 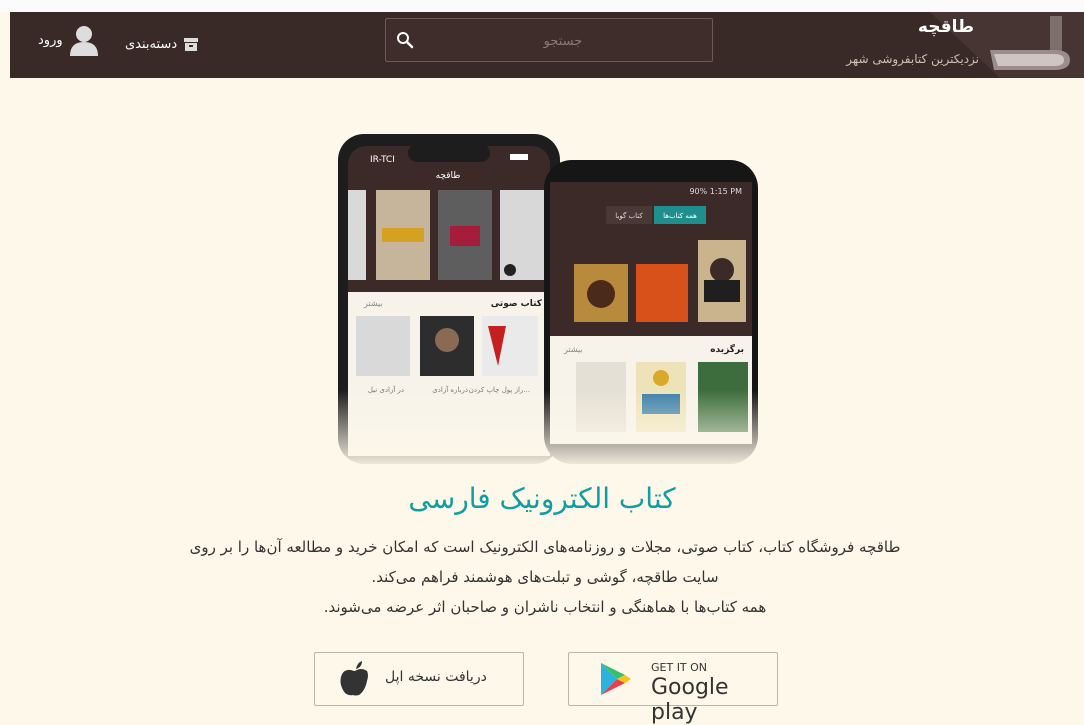 What do you see at coordinates (563, 41) in the screenshot?
I see `search-input` at bounding box center [563, 41].